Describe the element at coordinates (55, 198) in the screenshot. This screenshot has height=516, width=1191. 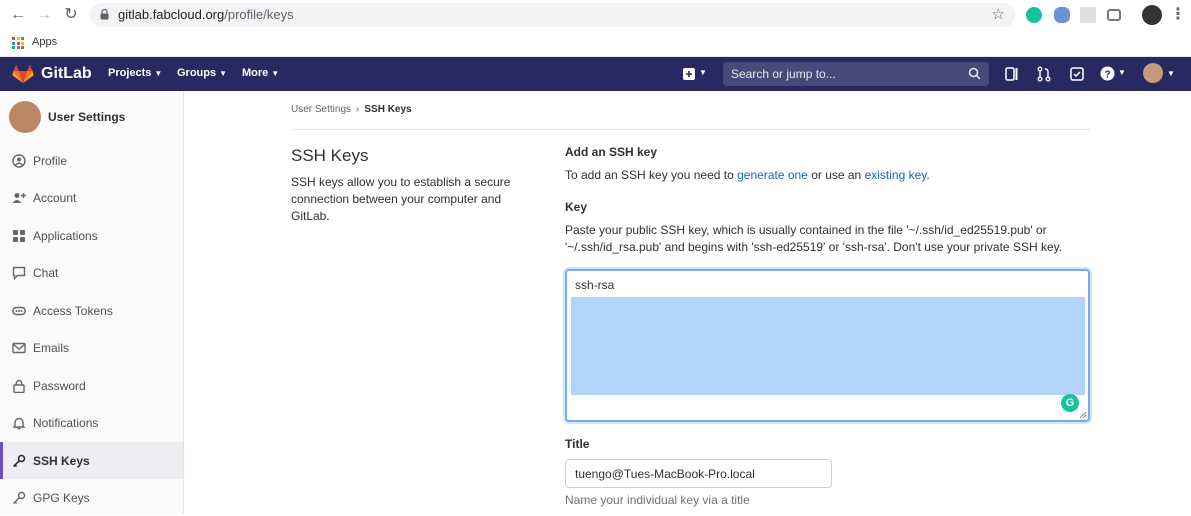
I see `sidebar-item-label: Account` at that location.